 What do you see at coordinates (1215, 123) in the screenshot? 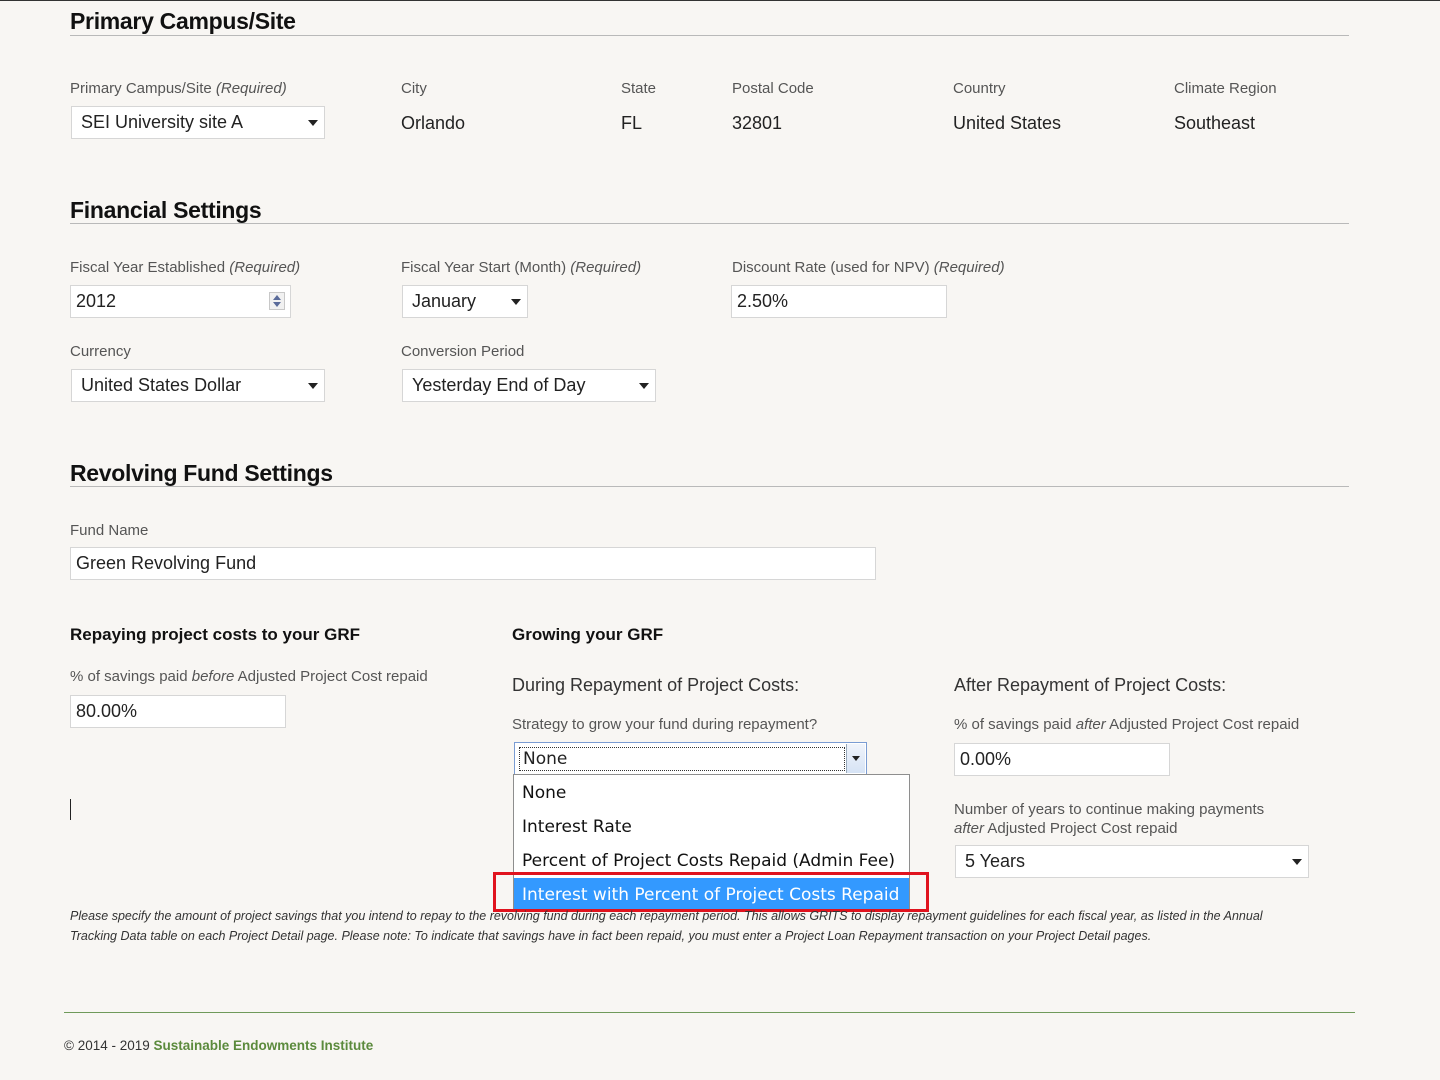
I see `climate-region-value: Southeast` at bounding box center [1215, 123].